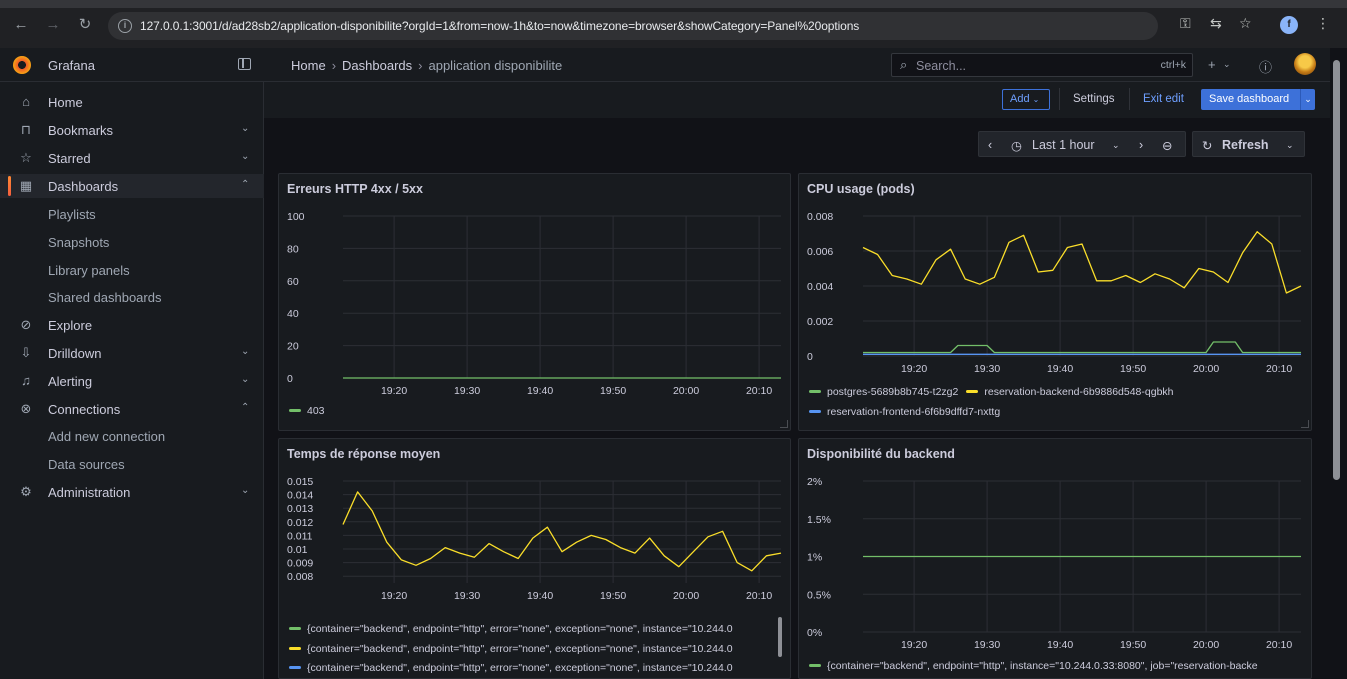 This screenshot has height=679, width=1347. I want to click on add-button: Add ⌄, so click(1026, 99).